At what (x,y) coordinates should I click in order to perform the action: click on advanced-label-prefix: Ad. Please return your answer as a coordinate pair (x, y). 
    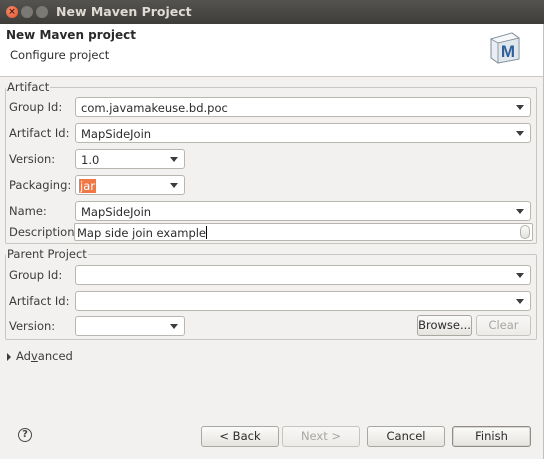
    Looking at the image, I should click on (23, 356).